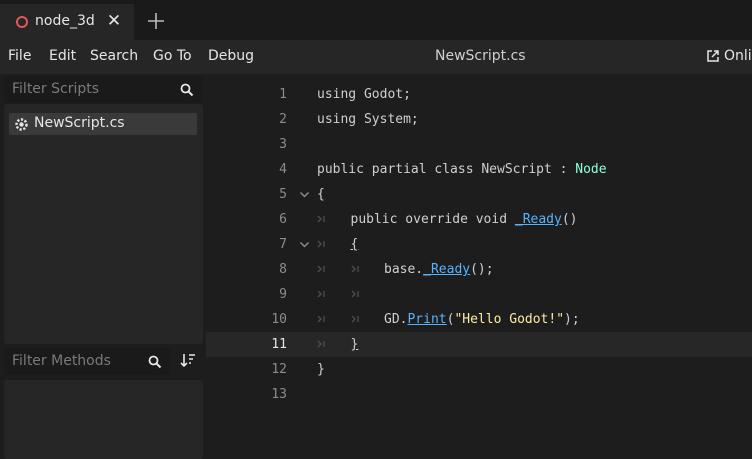 This screenshot has width=752, height=459. What do you see at coordinates (479, 344) in the screenshot?
I see `code-line: 11}` at bounding box center [479, 344].